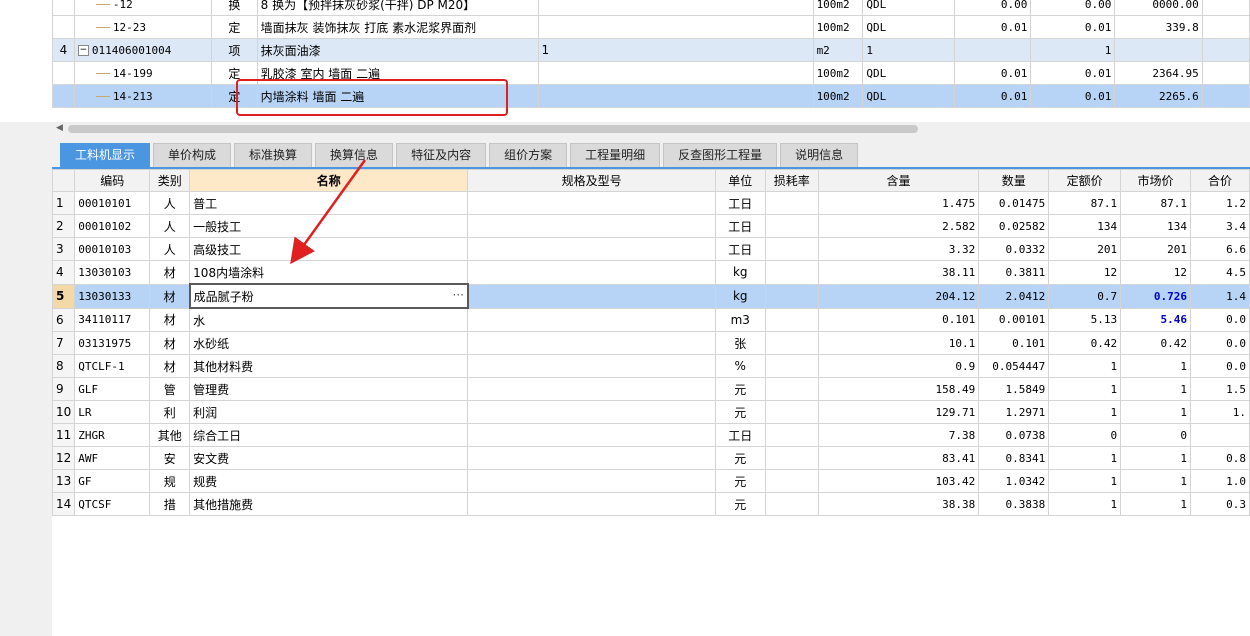 The width and height of the screenshot is (1250, 636). What do you see at coordinates (1158, 73) in the screenshot?
I see `bill-value-c: 2364.95` at bounding box center [1158, 73].